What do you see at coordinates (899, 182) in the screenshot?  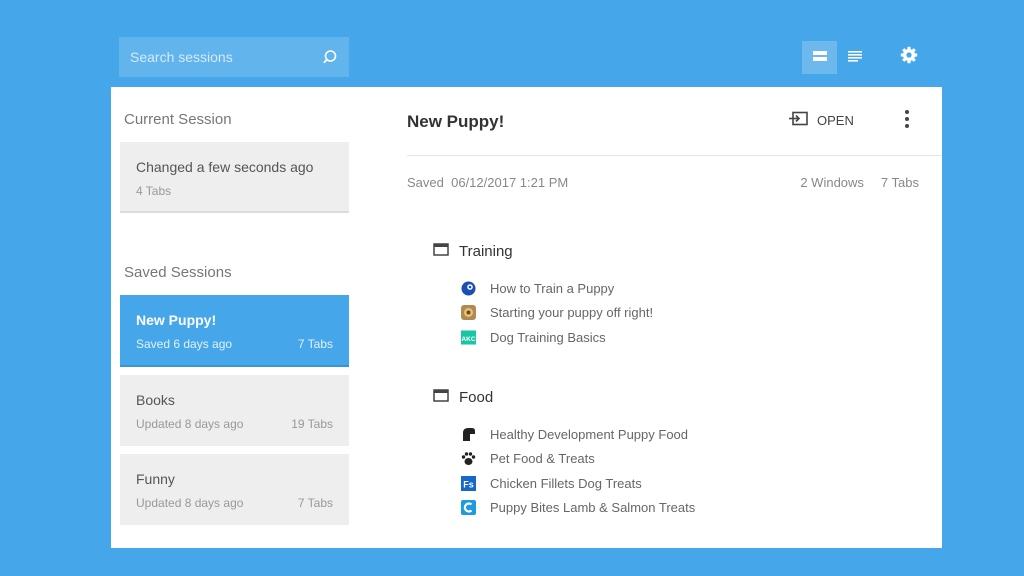 I see `tab-count: 7 Tabs` at bounding box center [899, 182].